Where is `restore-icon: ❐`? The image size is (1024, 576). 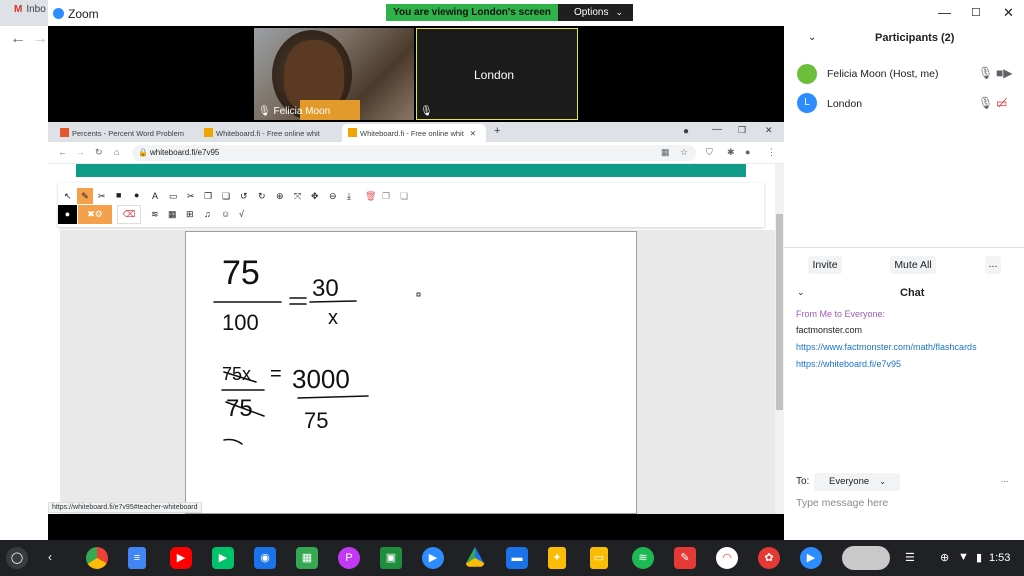 restore-icon: ❐ is located at coordinates (742, 130).